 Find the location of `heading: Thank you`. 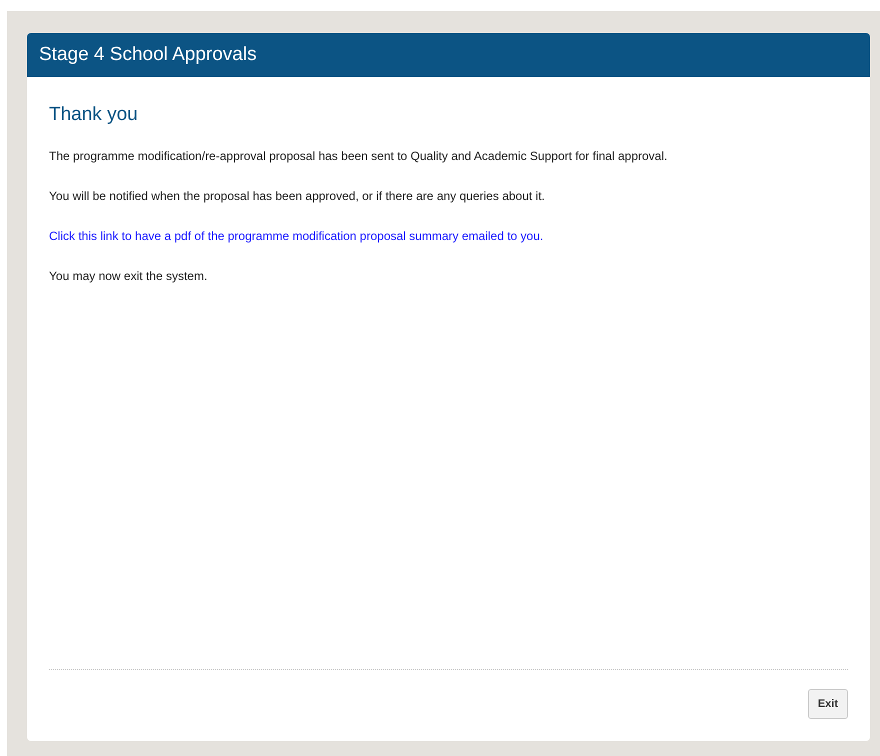

heading: Thank you is located at coordinates (94, 115).